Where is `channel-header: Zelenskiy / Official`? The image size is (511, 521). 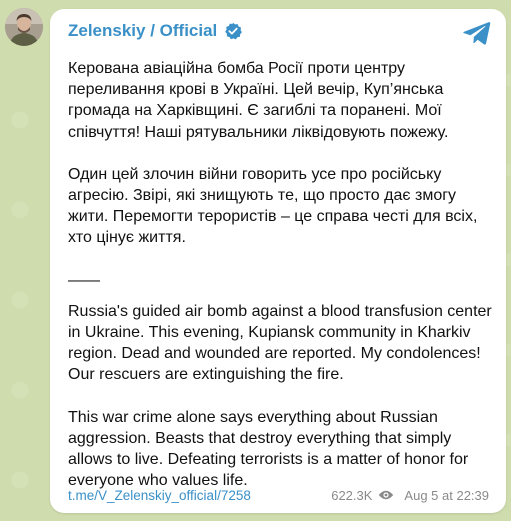
channel-header: Zelenskiy / Official is located at coordinates (155, 31).